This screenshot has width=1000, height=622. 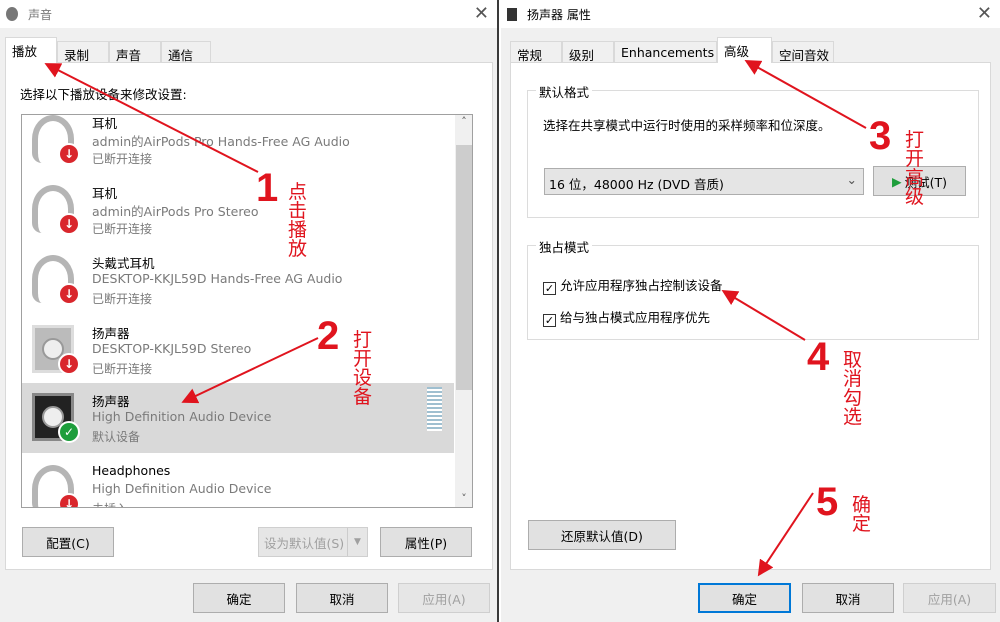 I want to click on annotation-number: 5, so click(x=827, y=502).